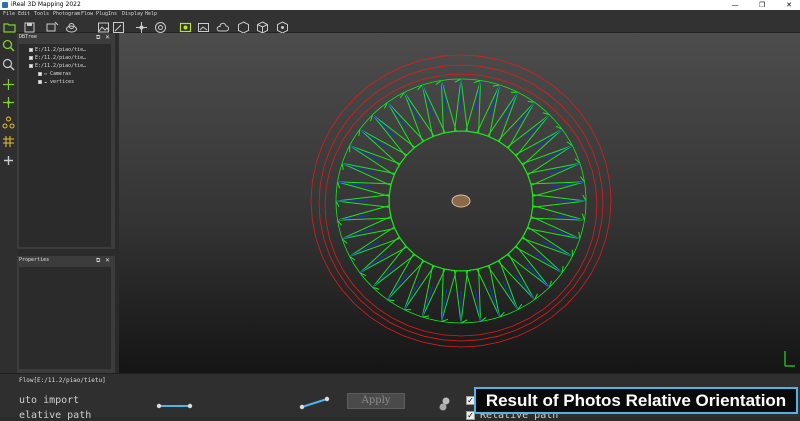 This screenshot has height=421, width=800. What do you see at coordinates (282, 25) in the screenshot?
I see `settings-cube-icon` at bounding box center [282, 25].